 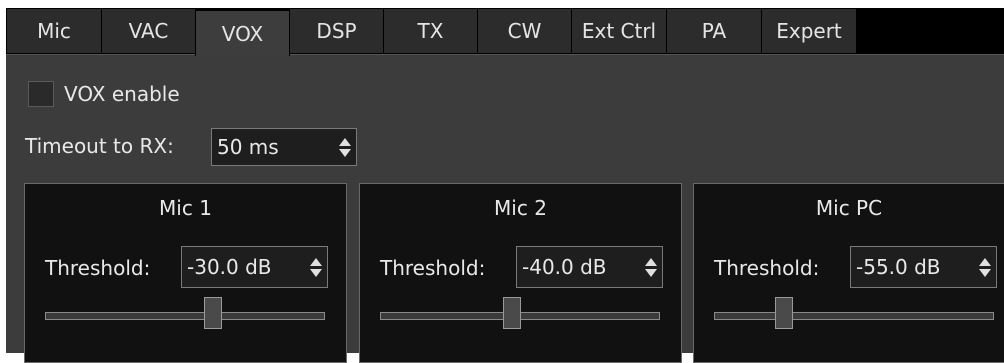 I want to click on mic-pc-threshold-spinbox: -55.0 dB, so click(x=923, y=267).